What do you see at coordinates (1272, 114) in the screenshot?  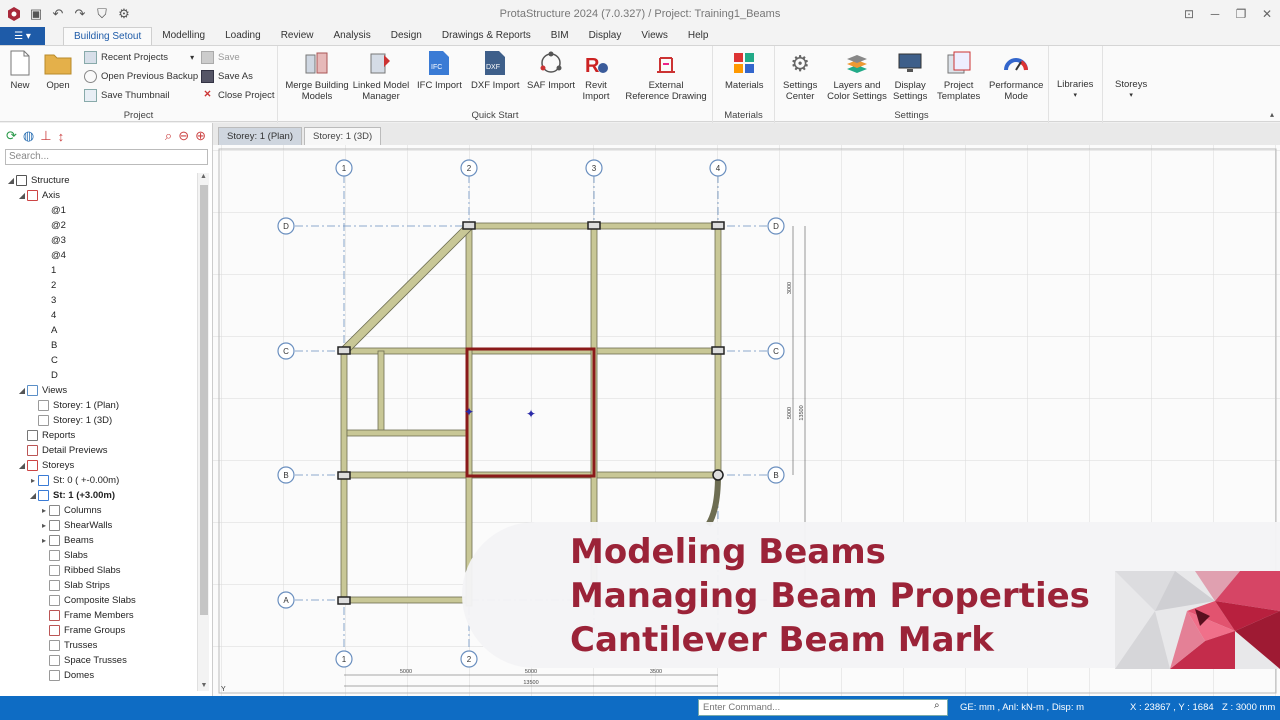 I see `collapse-ribbon-icon: ▴` at bounding box center [1272, 114].